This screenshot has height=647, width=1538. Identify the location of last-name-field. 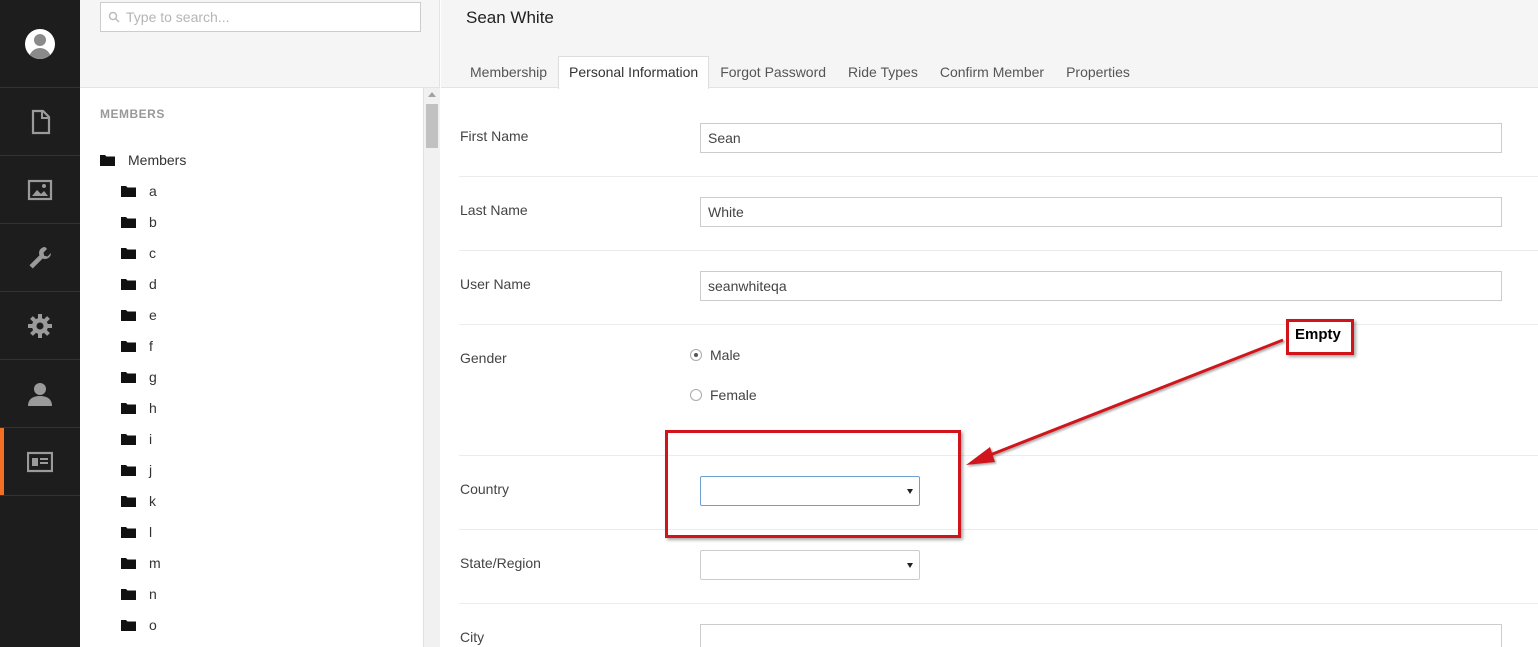
(1101, 212).